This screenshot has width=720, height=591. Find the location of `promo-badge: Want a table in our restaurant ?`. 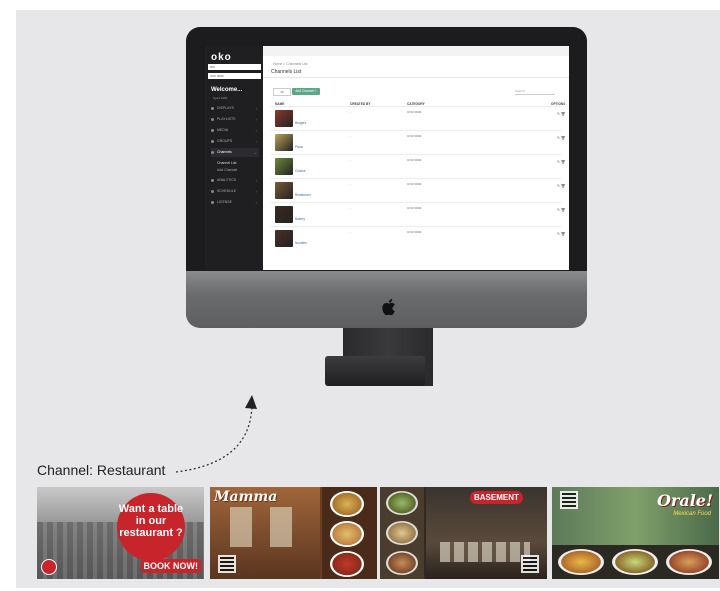

promo-badge: Want a table in our restaurant ? is located at coordinates (151, 527).